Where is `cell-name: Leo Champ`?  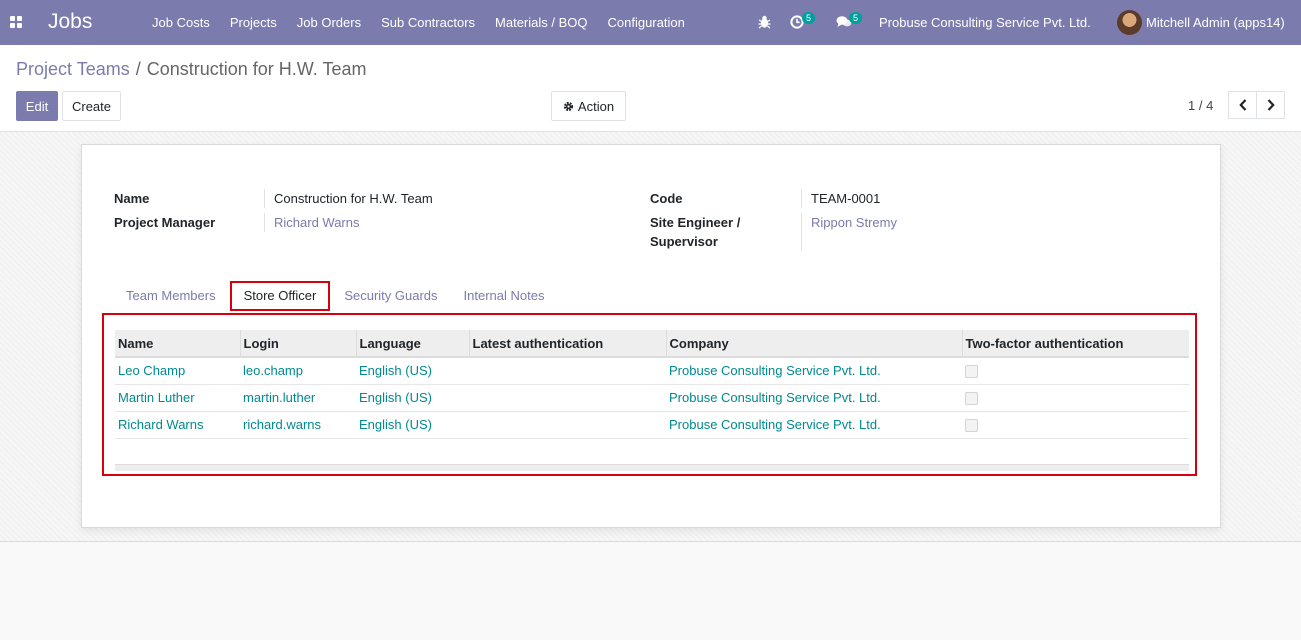 cell-name: Leo Champ is located at coordinates (177, 371).